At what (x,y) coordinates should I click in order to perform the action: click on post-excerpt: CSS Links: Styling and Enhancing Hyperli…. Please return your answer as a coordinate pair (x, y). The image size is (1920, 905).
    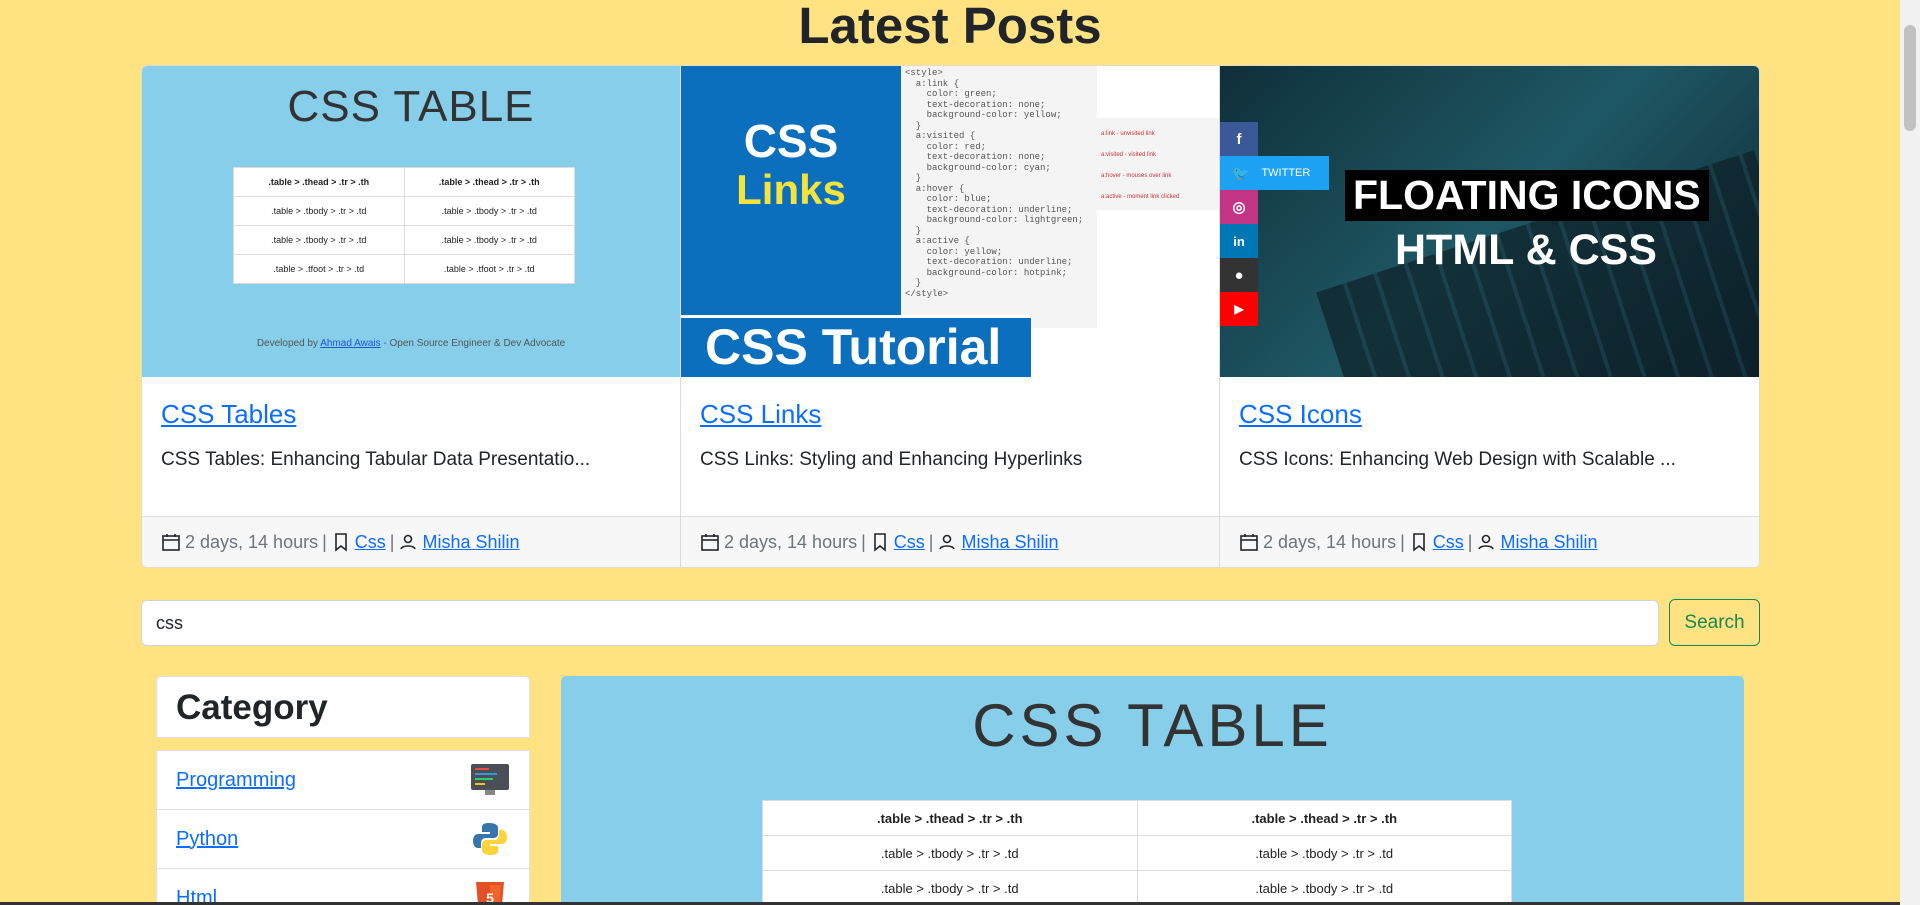
    Looking at the image, I should click on (891, 459).